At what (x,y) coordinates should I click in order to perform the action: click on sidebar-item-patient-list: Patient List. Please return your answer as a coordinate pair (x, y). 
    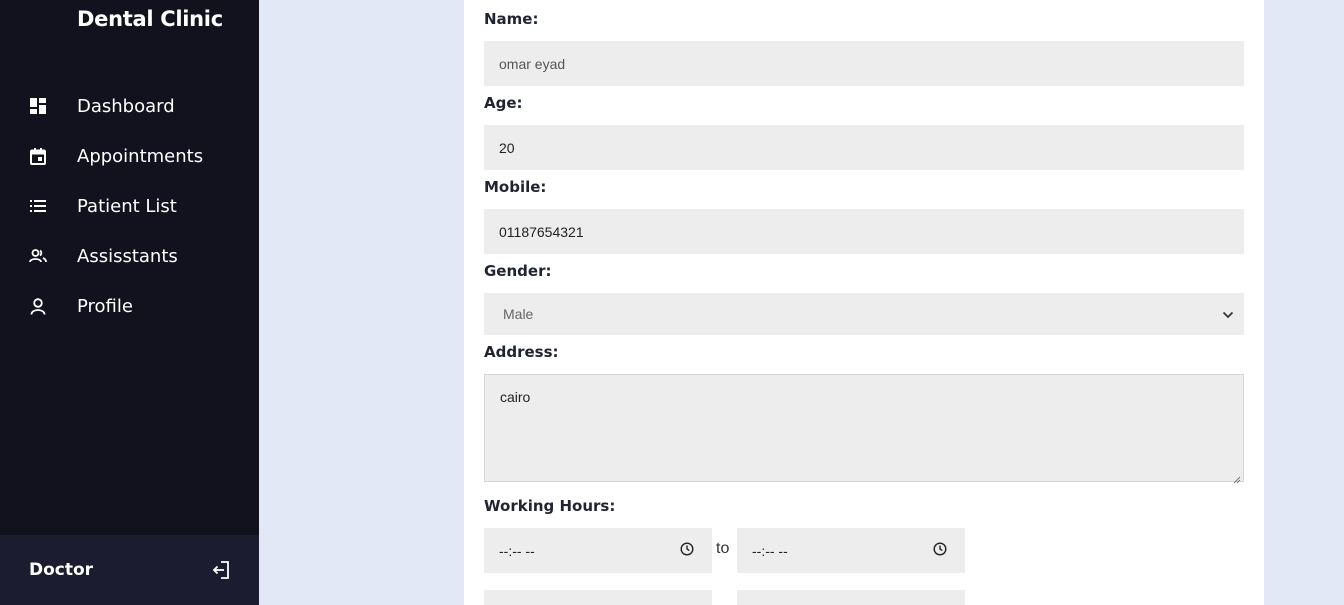
    Looking at the image, I should click on (129, 206).